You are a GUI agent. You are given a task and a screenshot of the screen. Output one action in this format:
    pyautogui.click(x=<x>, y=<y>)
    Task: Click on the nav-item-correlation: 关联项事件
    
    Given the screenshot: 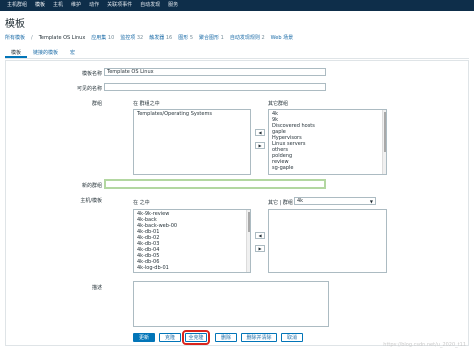 What is the action you would take?
    pyautogui.click(x=119, y=5)
    